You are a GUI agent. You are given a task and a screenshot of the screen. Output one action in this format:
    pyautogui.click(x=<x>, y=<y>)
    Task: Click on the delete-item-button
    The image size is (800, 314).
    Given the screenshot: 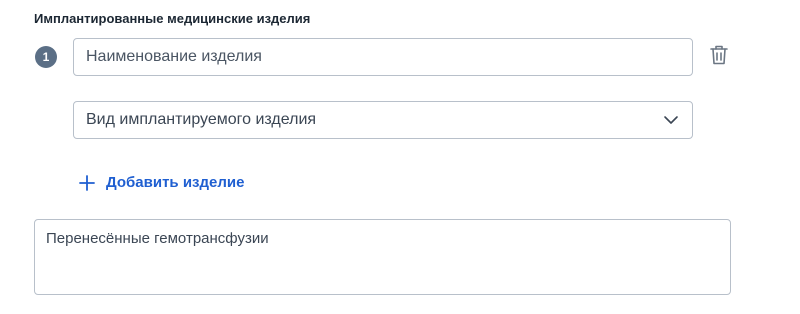 What is the action you would take?
    pyautogui.click(x=719, y=57)
    